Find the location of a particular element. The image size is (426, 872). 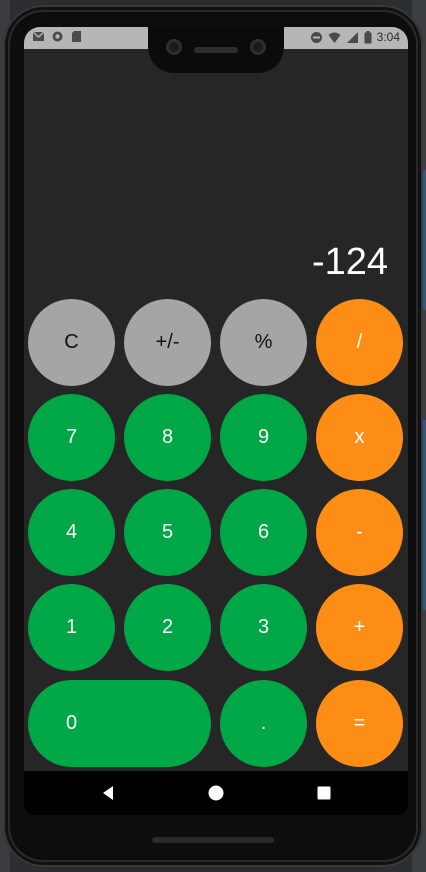

status-time: 3:04 is located at coordinates (388, 37).